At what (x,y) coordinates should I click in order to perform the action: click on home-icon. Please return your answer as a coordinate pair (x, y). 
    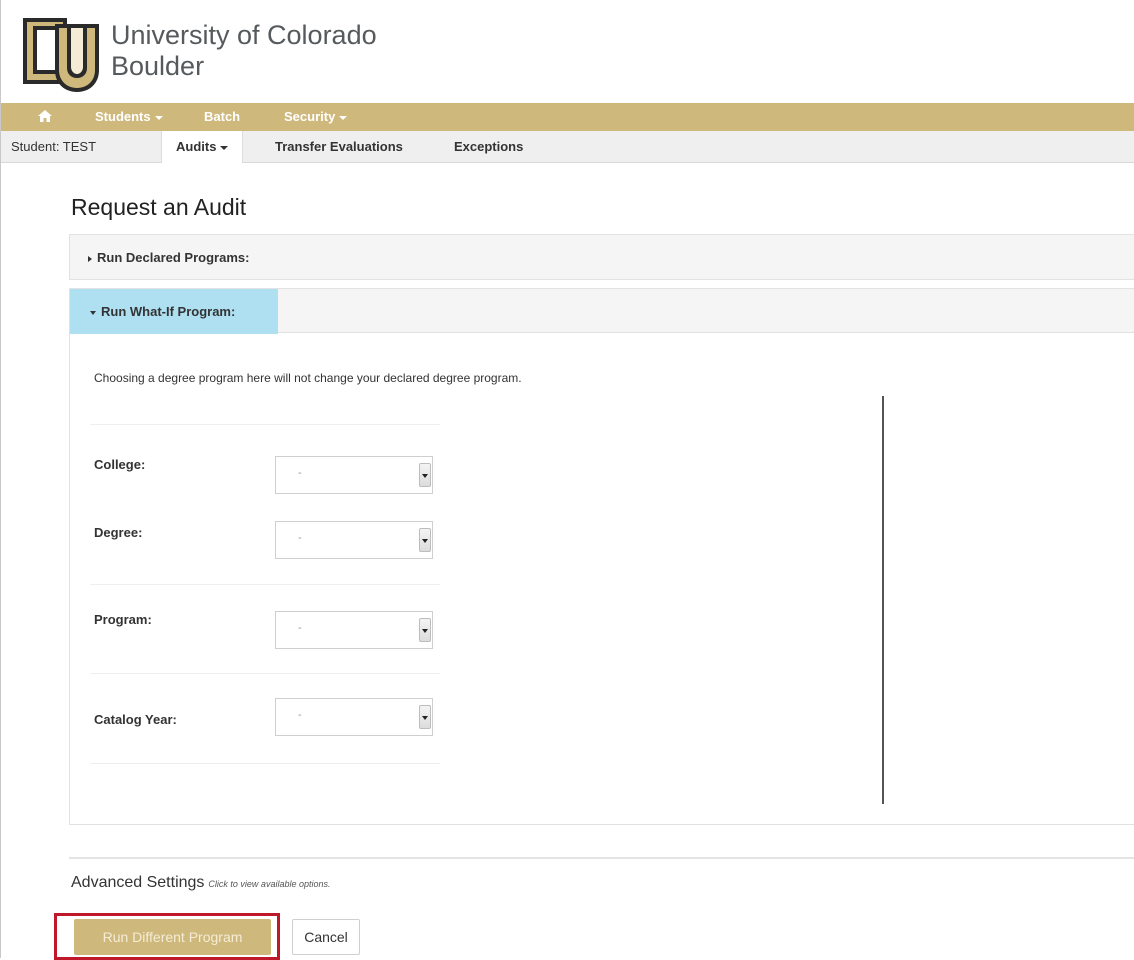
    Looking at the image, I should click on (45, 117).